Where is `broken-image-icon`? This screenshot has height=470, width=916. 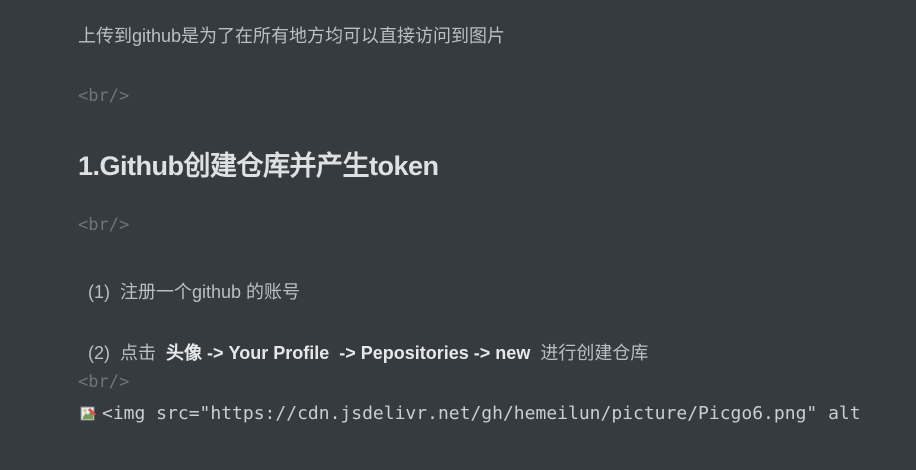
broken-image-icon is located at coordinates (89, 414).